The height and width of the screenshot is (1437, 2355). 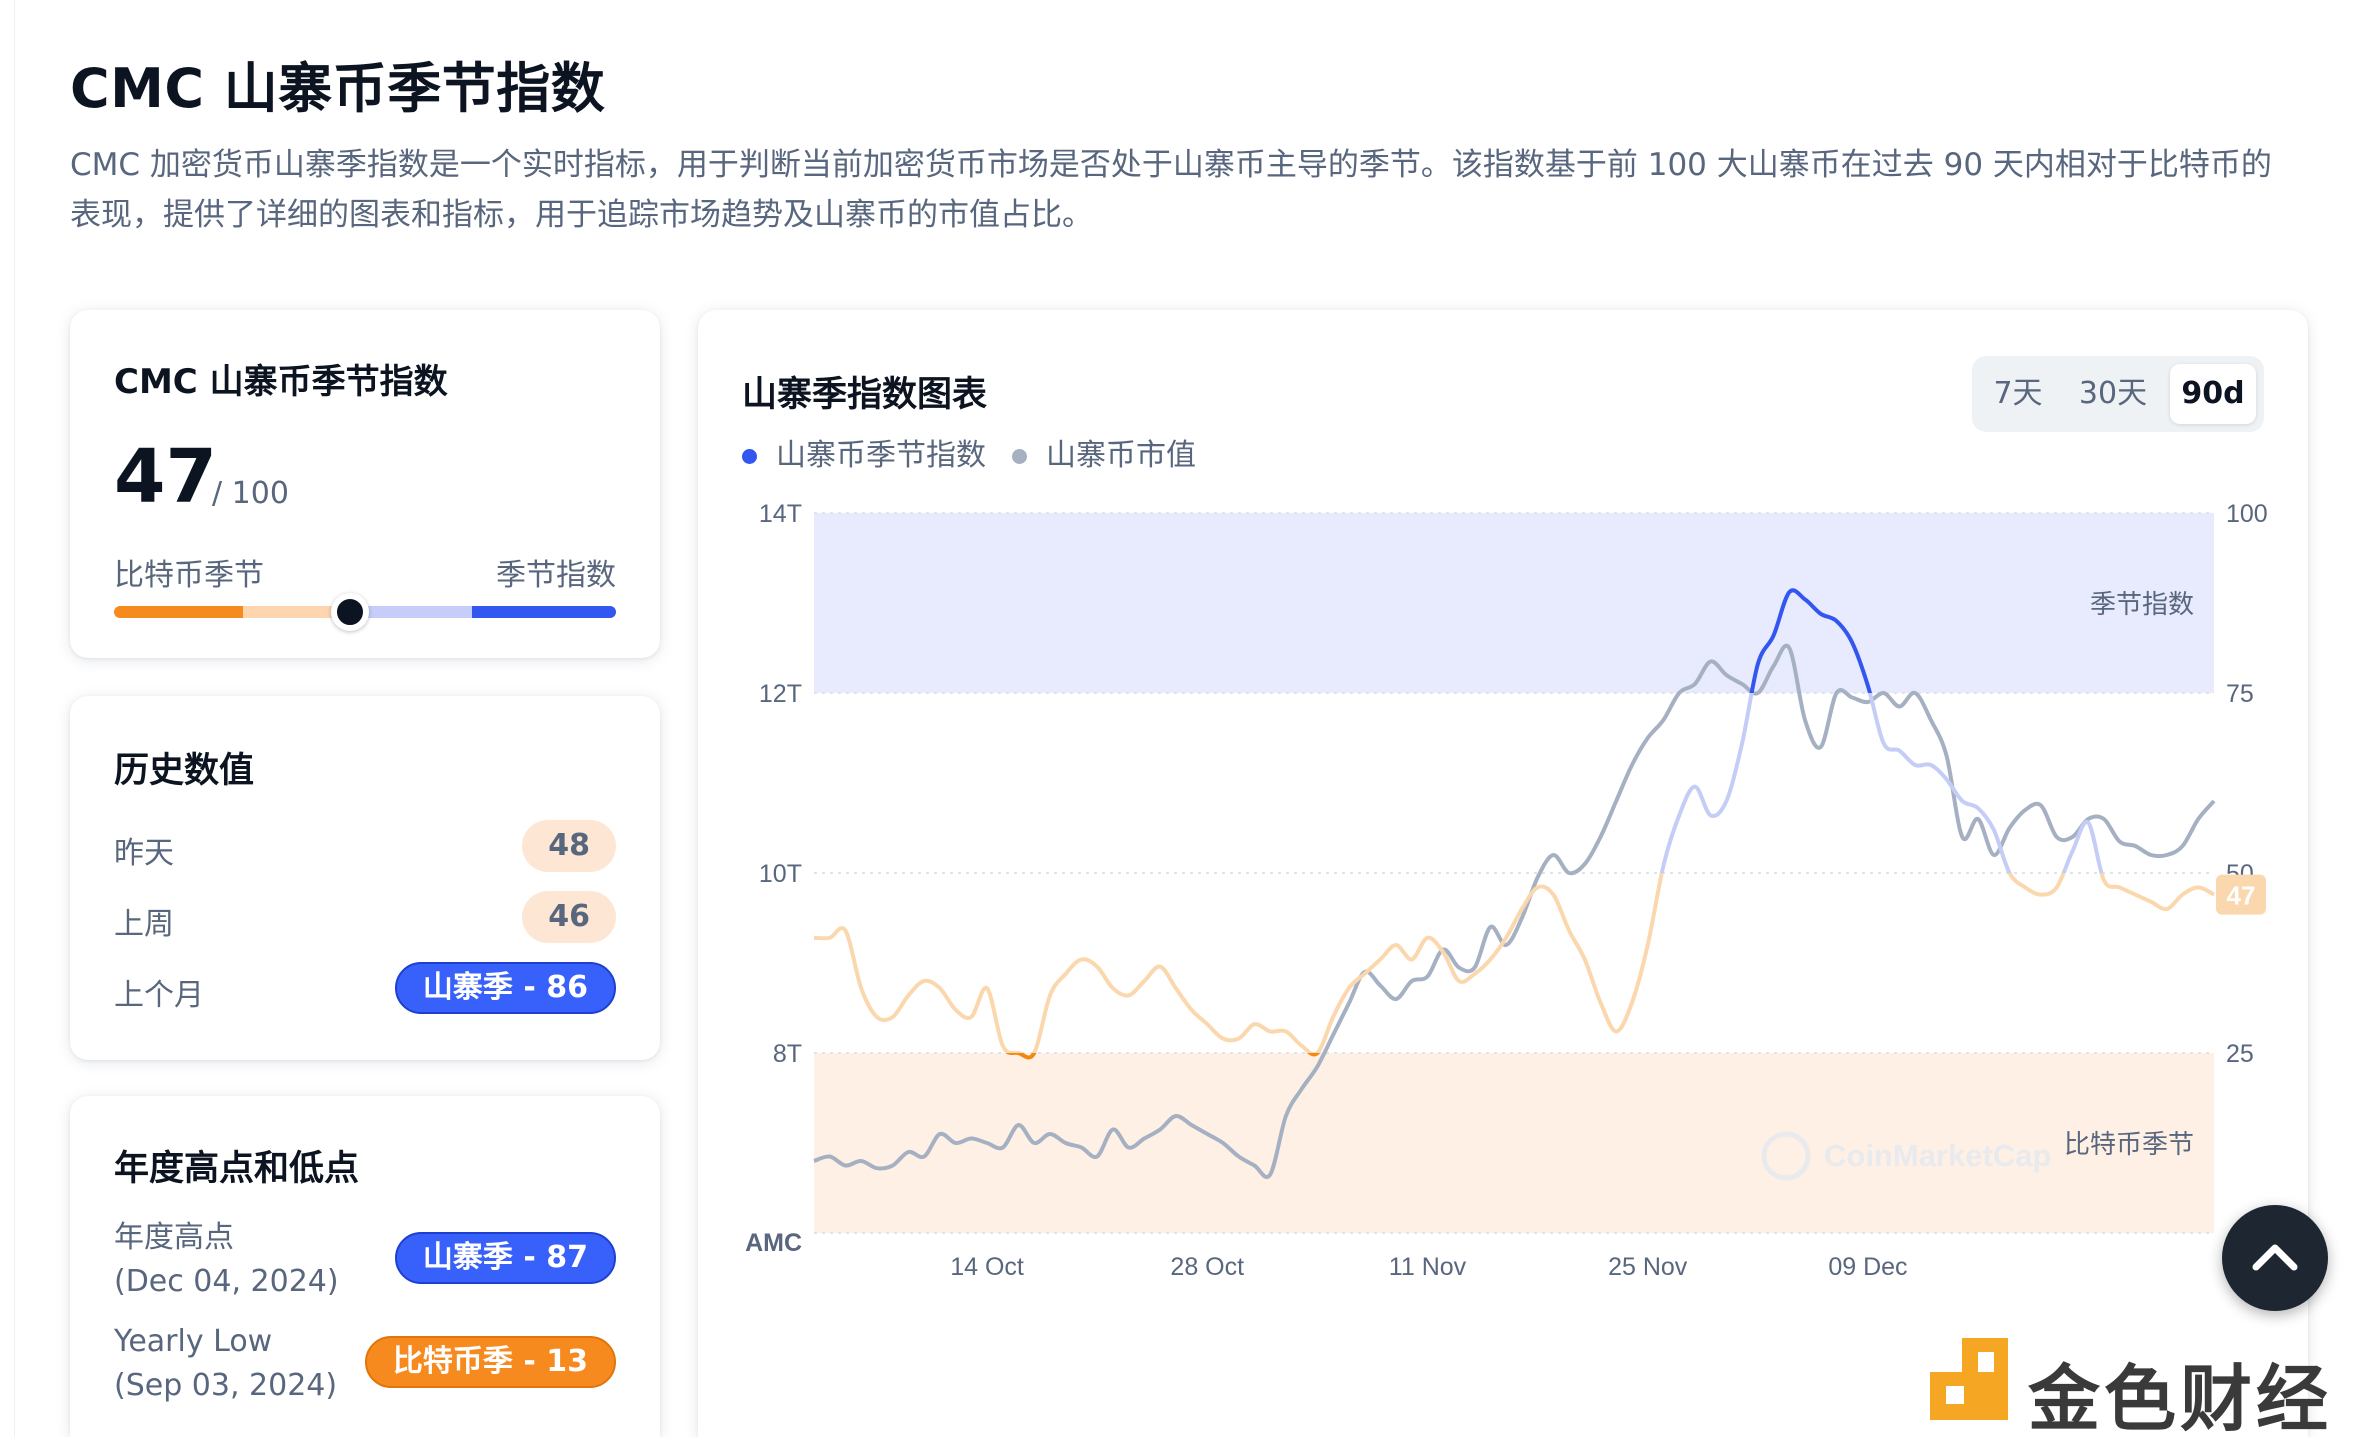 I want to click on index-value: 47, so click(x=165, y=477).